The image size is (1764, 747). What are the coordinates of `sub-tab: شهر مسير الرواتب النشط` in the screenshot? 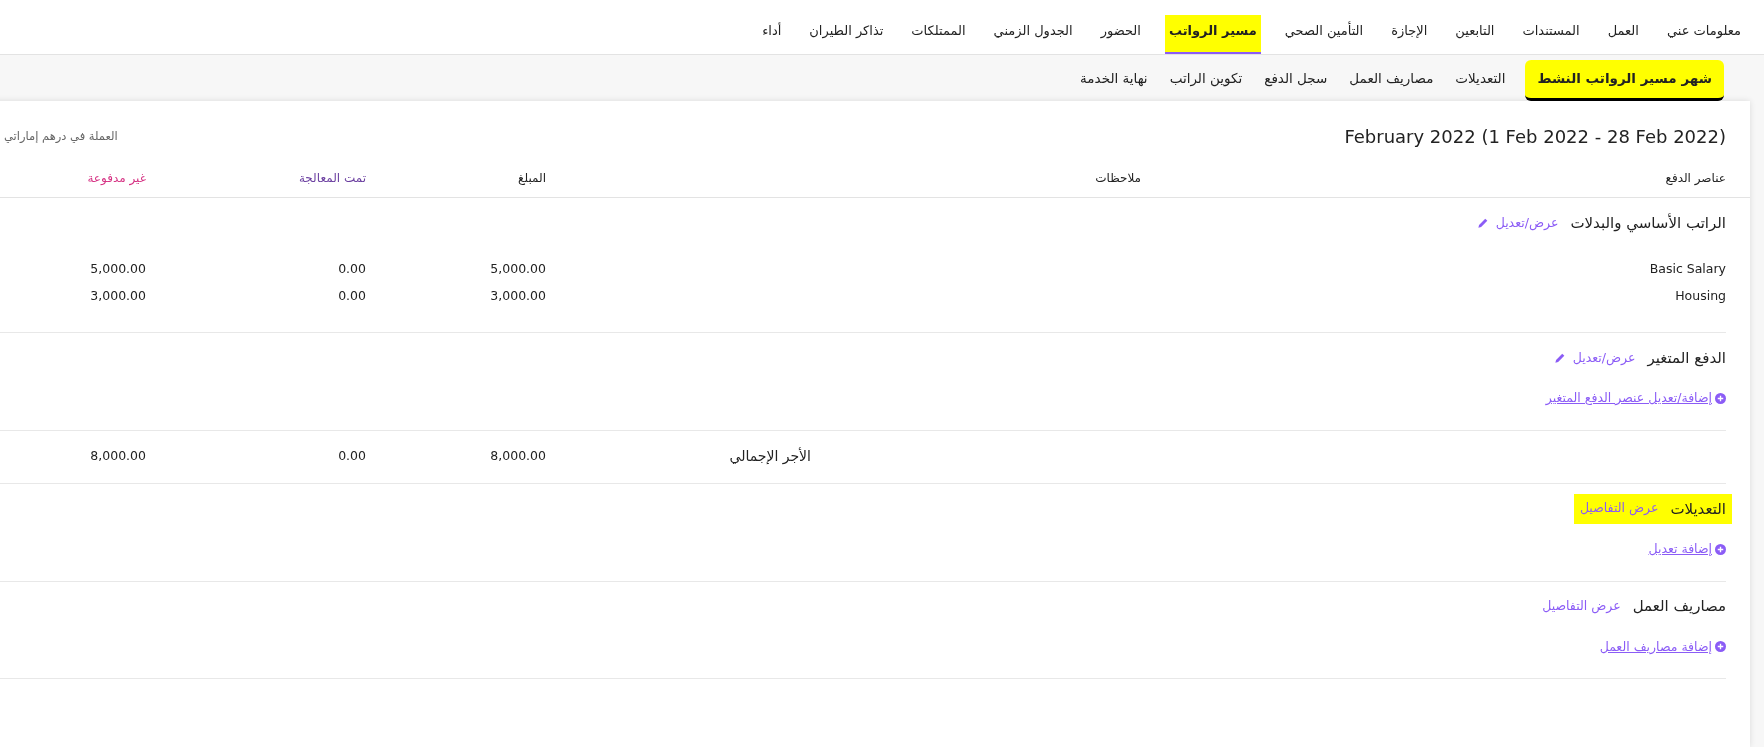 It's located at (1624, 80).